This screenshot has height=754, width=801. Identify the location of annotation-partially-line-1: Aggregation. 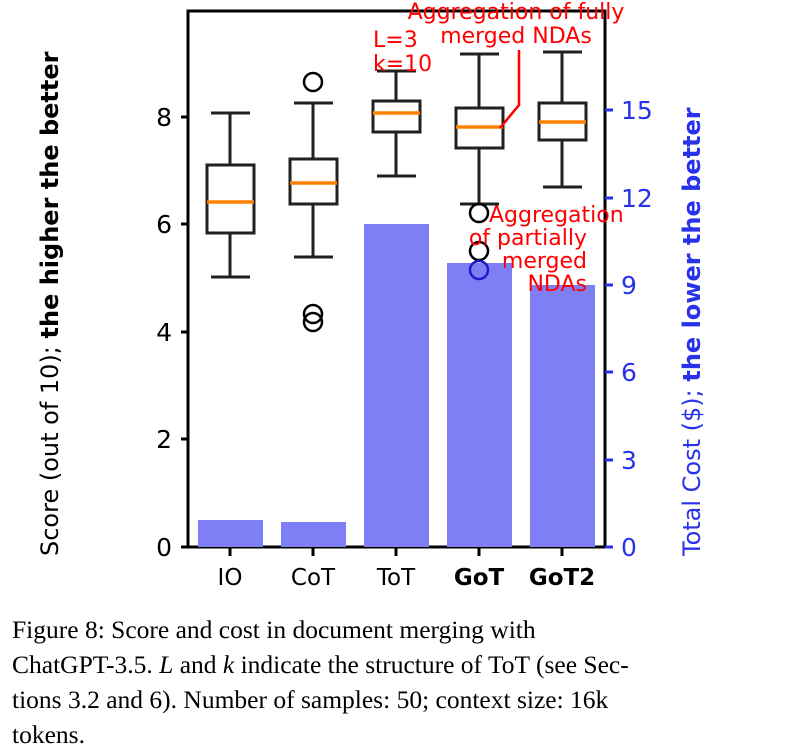
(556, 215).